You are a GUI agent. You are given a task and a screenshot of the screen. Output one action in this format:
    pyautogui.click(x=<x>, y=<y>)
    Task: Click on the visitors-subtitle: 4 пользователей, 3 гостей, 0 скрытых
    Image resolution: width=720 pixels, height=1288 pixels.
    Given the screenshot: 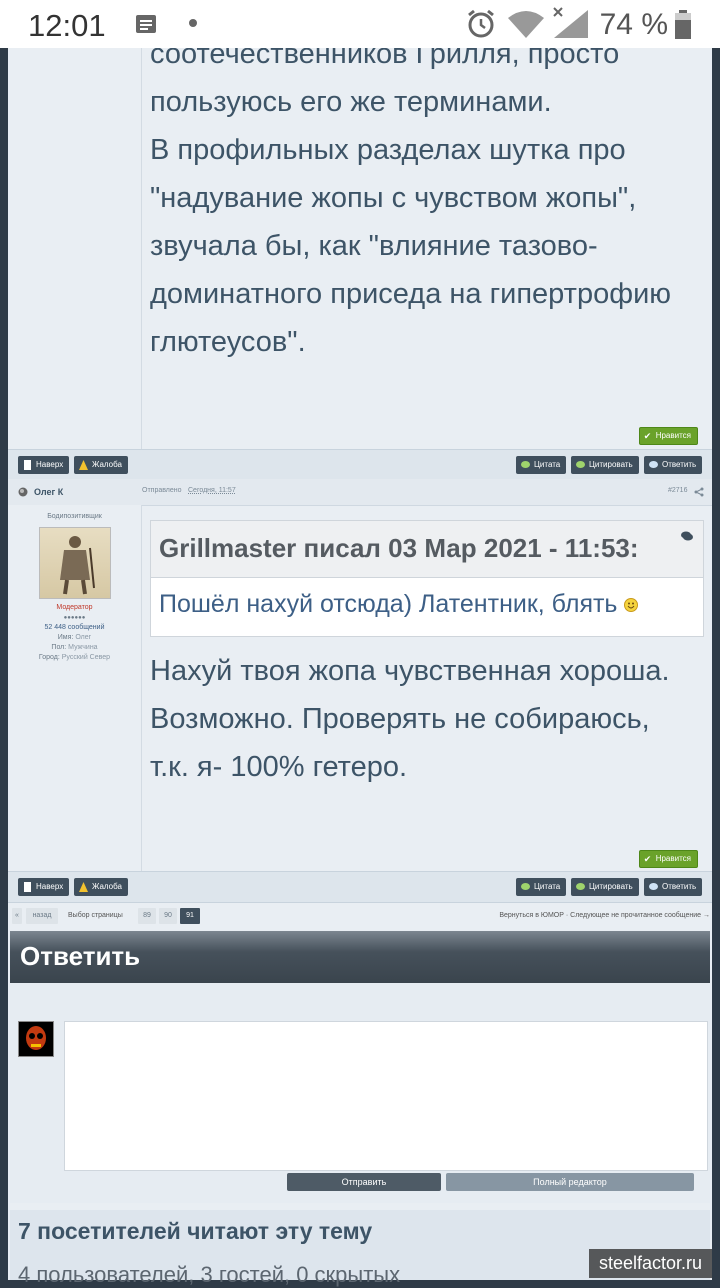 What is the action you would take?
    pyautogui.click(x=209, y=1274)
    